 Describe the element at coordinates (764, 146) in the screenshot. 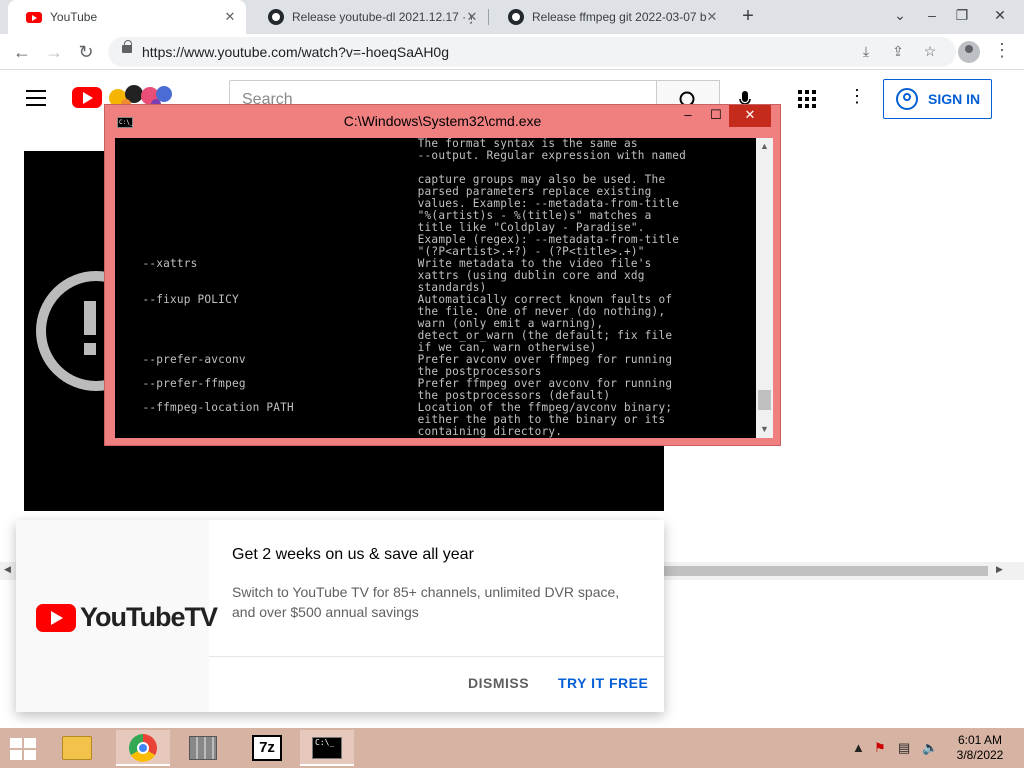

I see `scroll-up-icon: ▲` at that location.